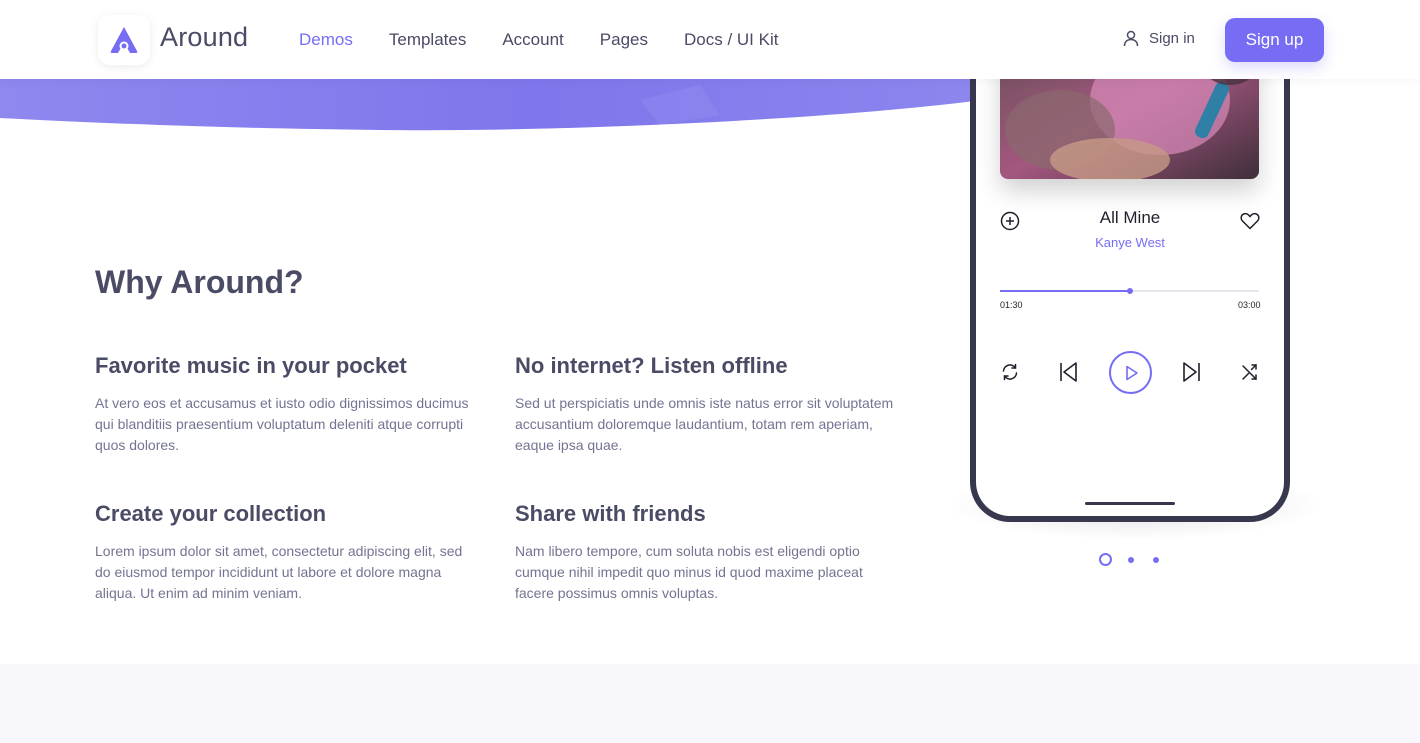 The height and width of the screenshot is (743, 1420). Describe the element at coordinates (1130, 217) in the screenshot. I see `song-title: All Mine` at that location.